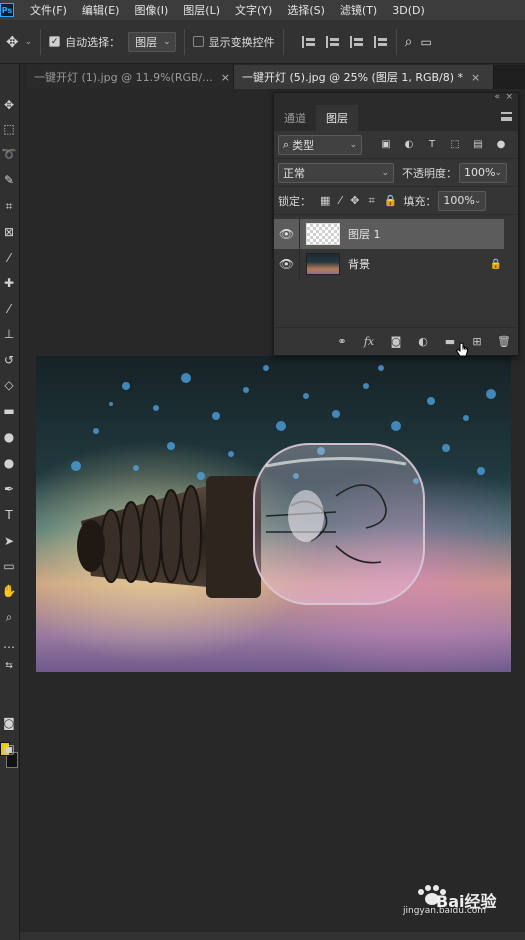 The width and height of the screenshot is (525, 940). I want to click on quick-mask-icon: ◙, so click(9, 723).